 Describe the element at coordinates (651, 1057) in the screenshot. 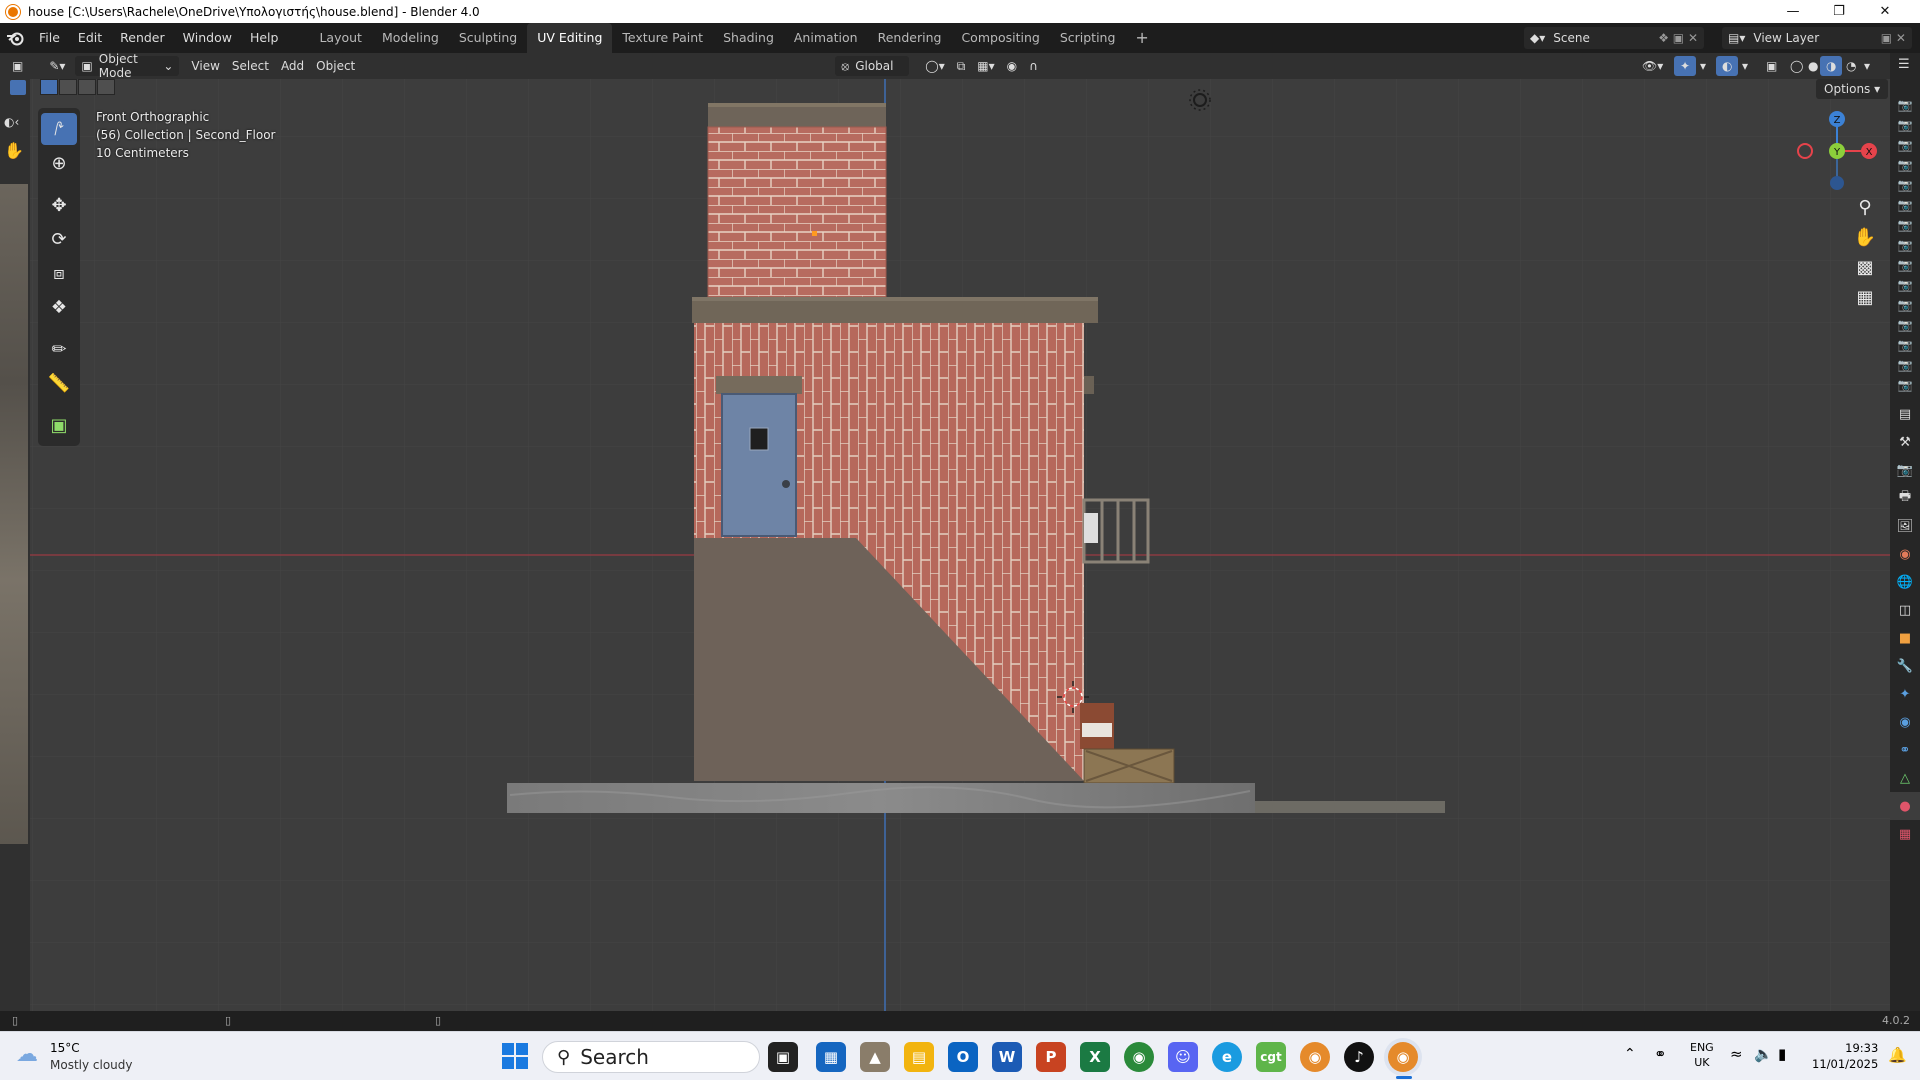

I see `taskbar-search: ⚲ Search` at that location.